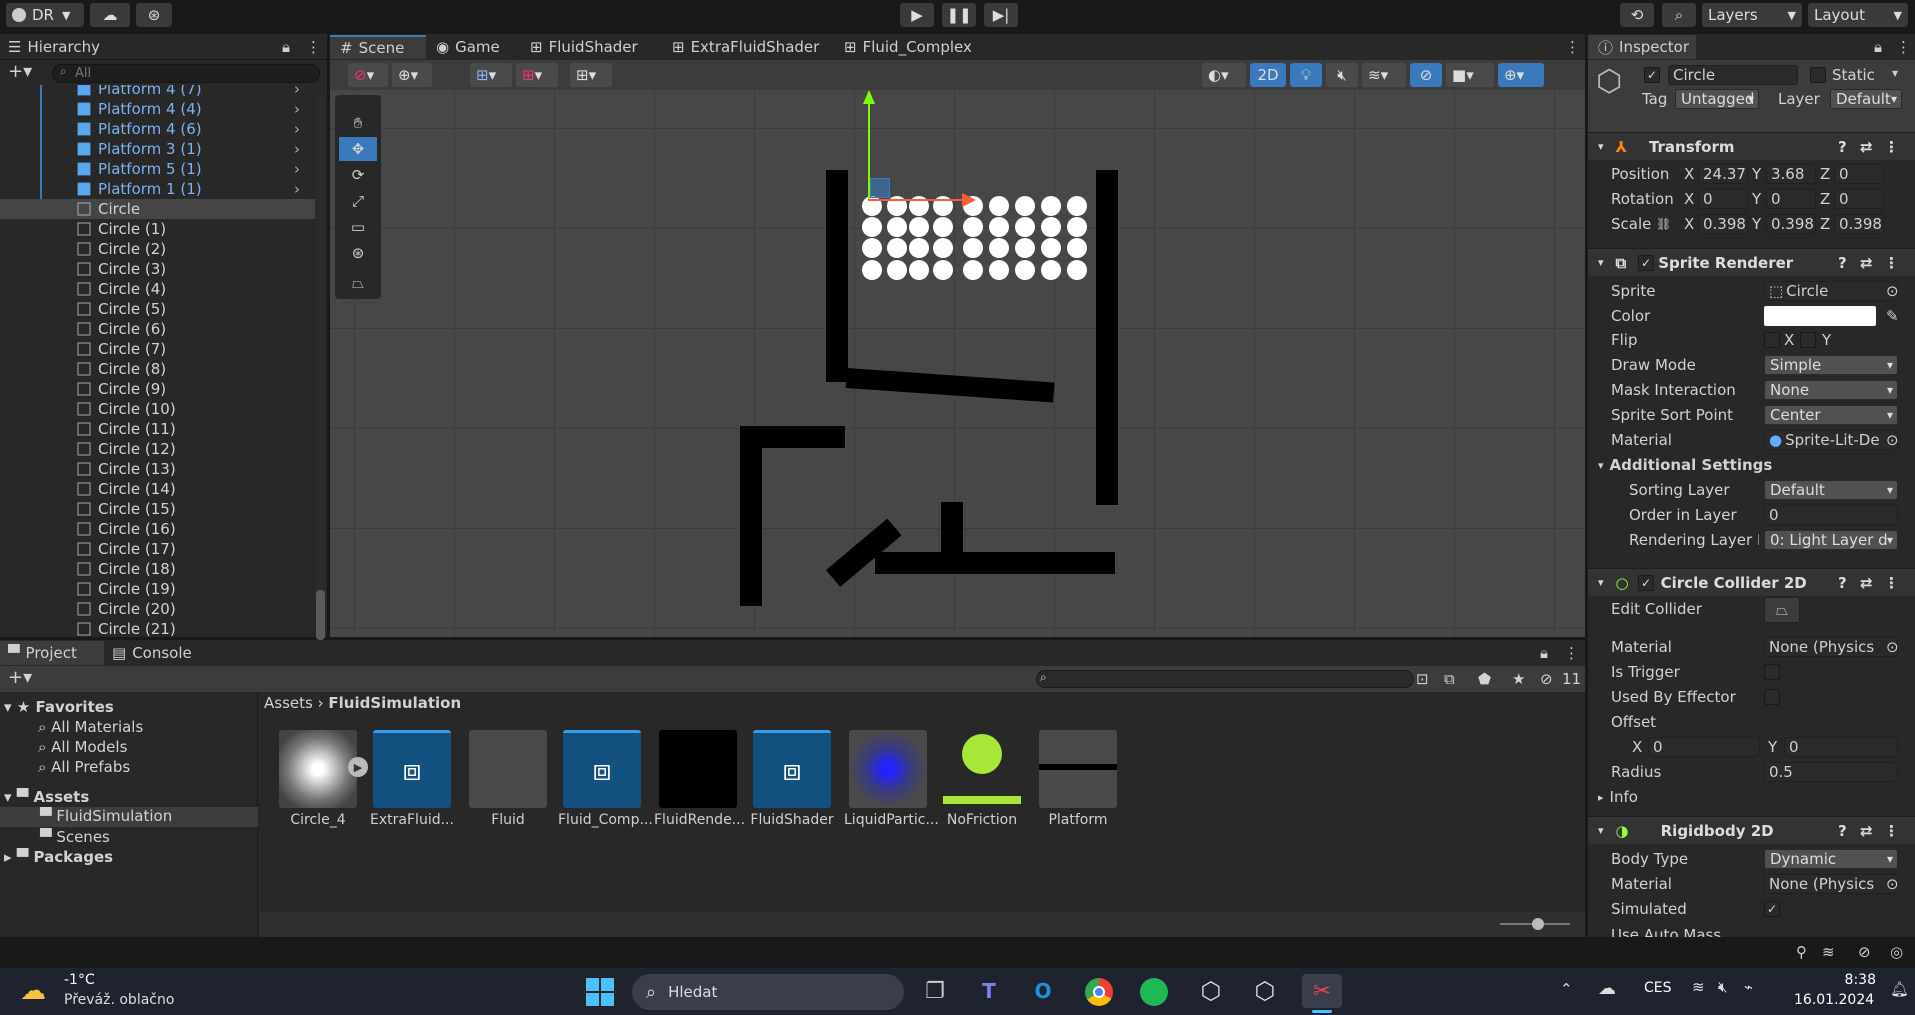 The width and height of the screenshot is (1915, 1015). I want to click on tab-hierarchy: ☰ Hierarchy, so click(54, 47).